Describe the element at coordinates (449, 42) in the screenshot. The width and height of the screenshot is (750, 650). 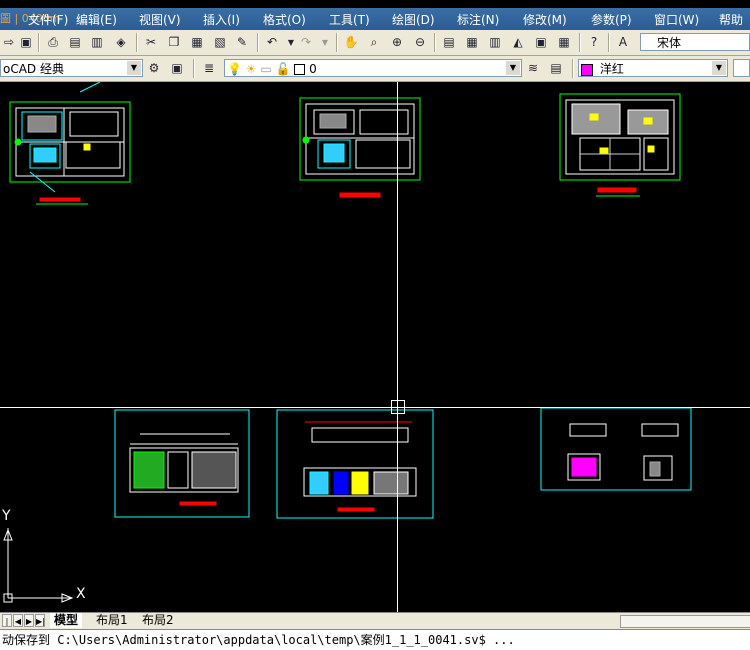
I see `properties-icon: ▤` at that location.